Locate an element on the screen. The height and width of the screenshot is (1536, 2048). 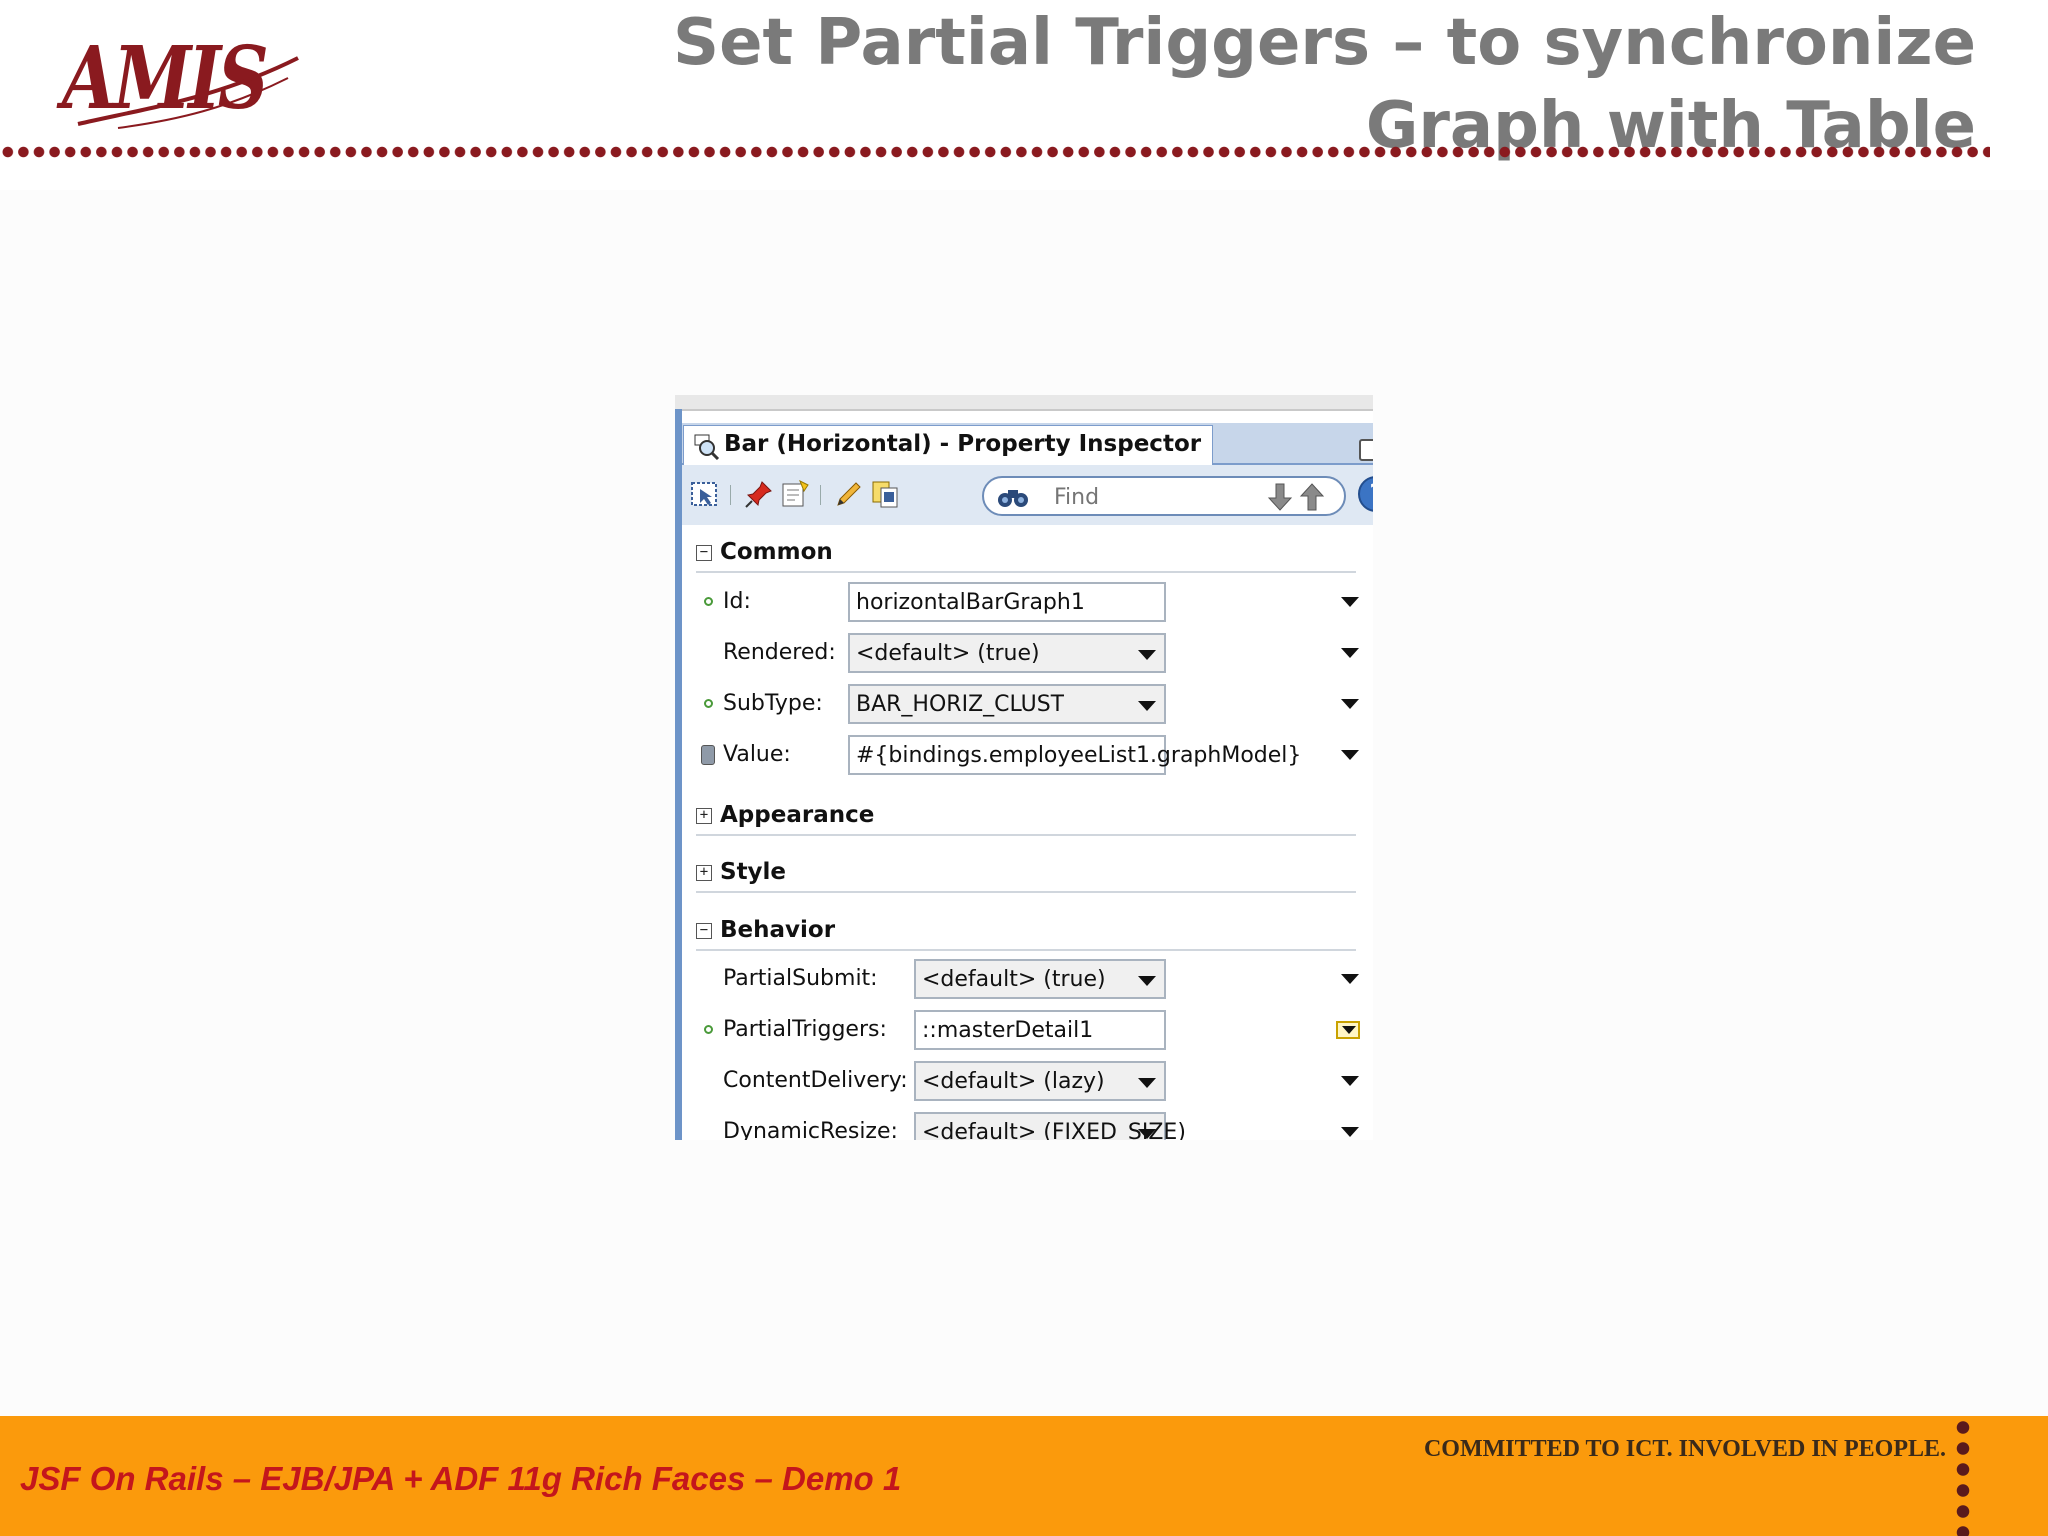
value-field: #{bindings.employeeList1.graphModel} is located at coordinates (1074, 755).